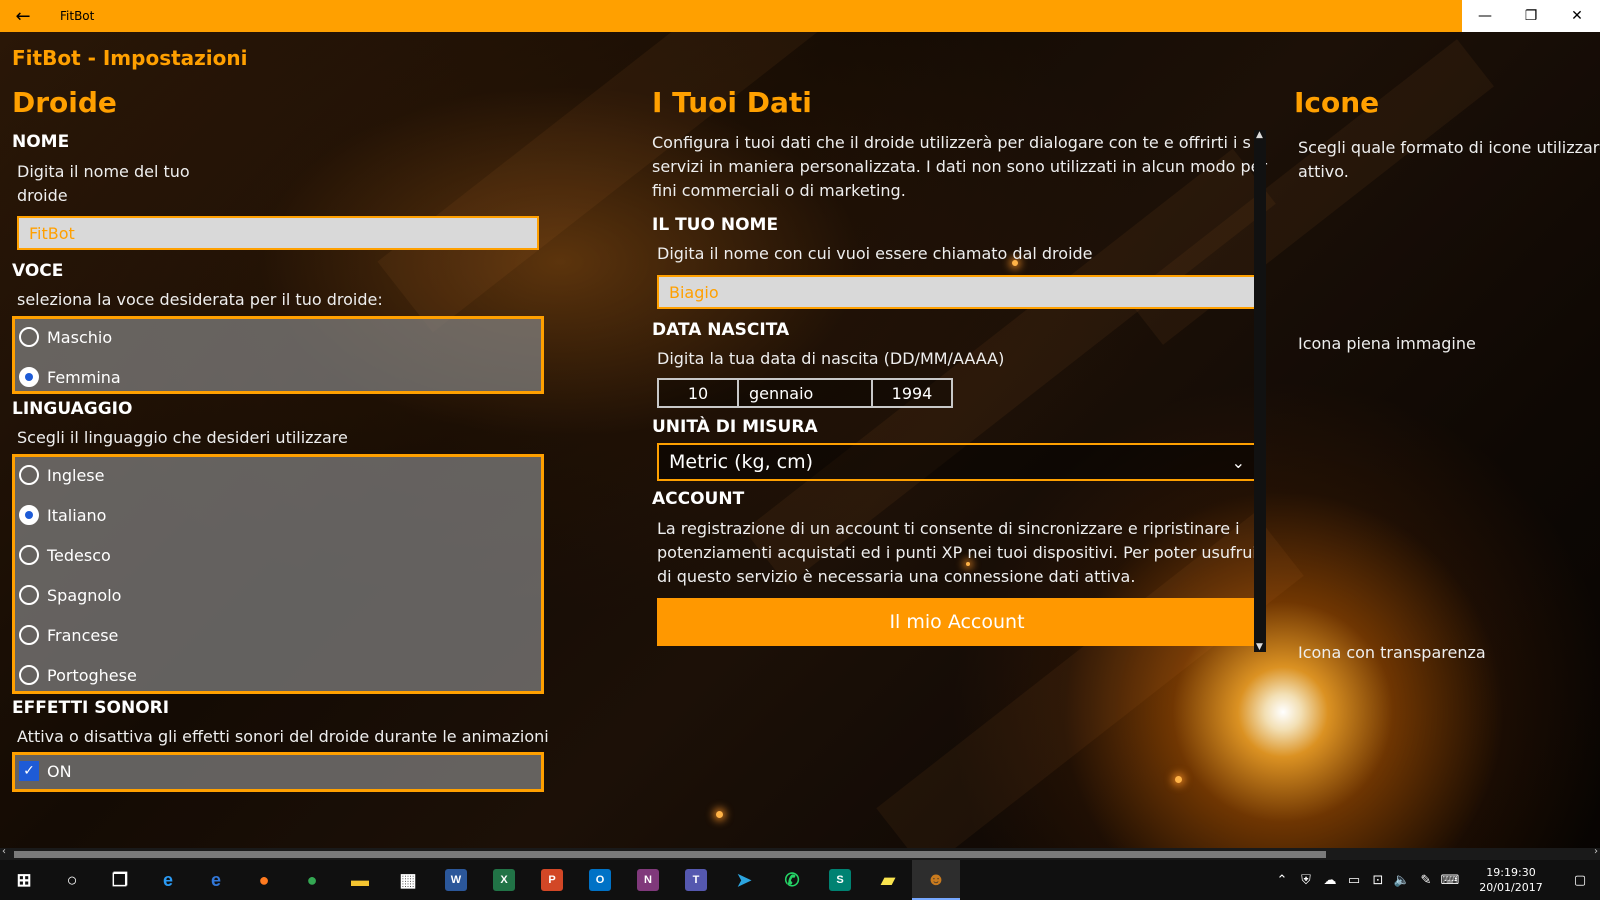 Image resolution: width=1600 pixels, height=900 pixels. Describe the element at coordinates (29, 771) in the screenshot. I see `checkbox-checked-icon: ✓` at that location.